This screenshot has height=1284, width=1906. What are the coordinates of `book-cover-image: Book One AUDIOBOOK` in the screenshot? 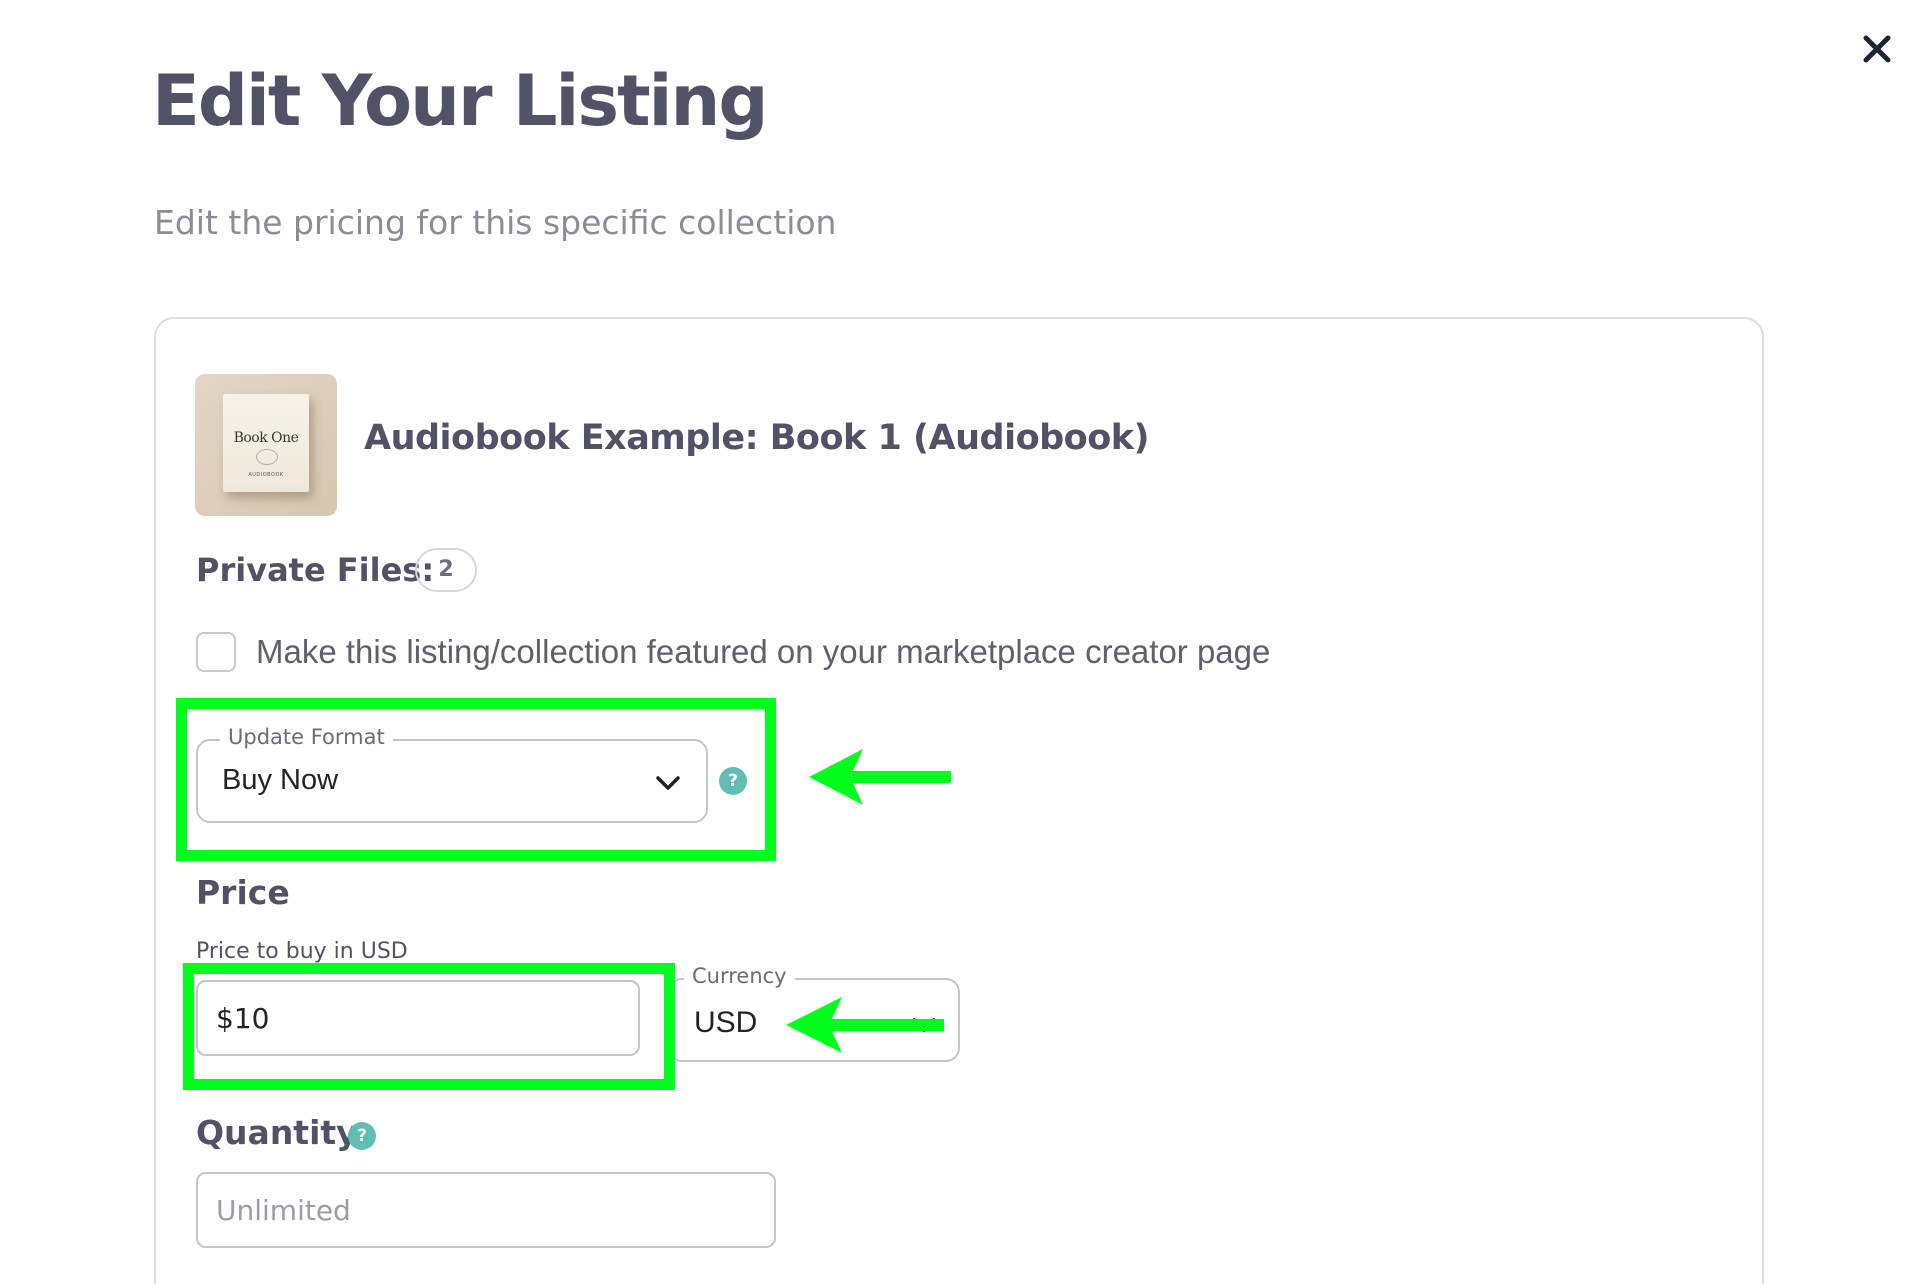 It's located at (266, 443).